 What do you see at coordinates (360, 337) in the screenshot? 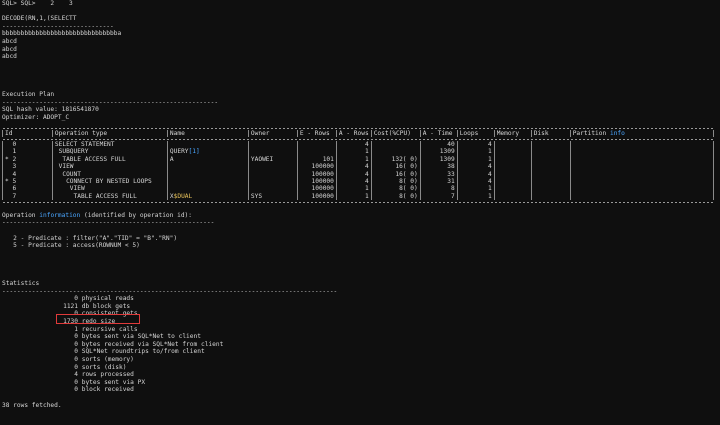
I see `statistic-row: 0 bytes sent via SQL*Net to client` at bounding box center [360, 337].